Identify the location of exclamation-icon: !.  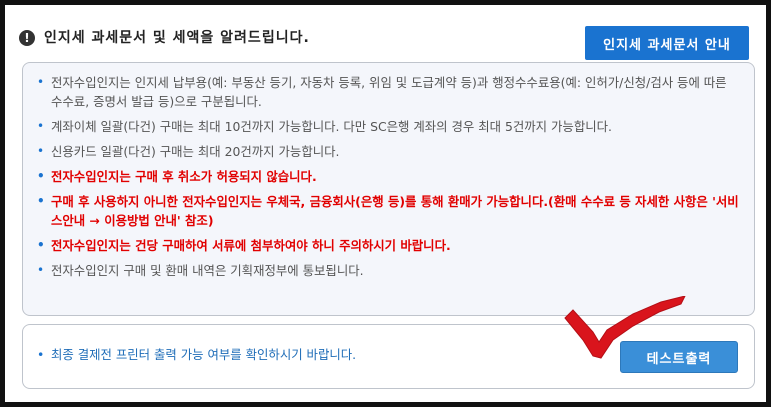
(27, 38).